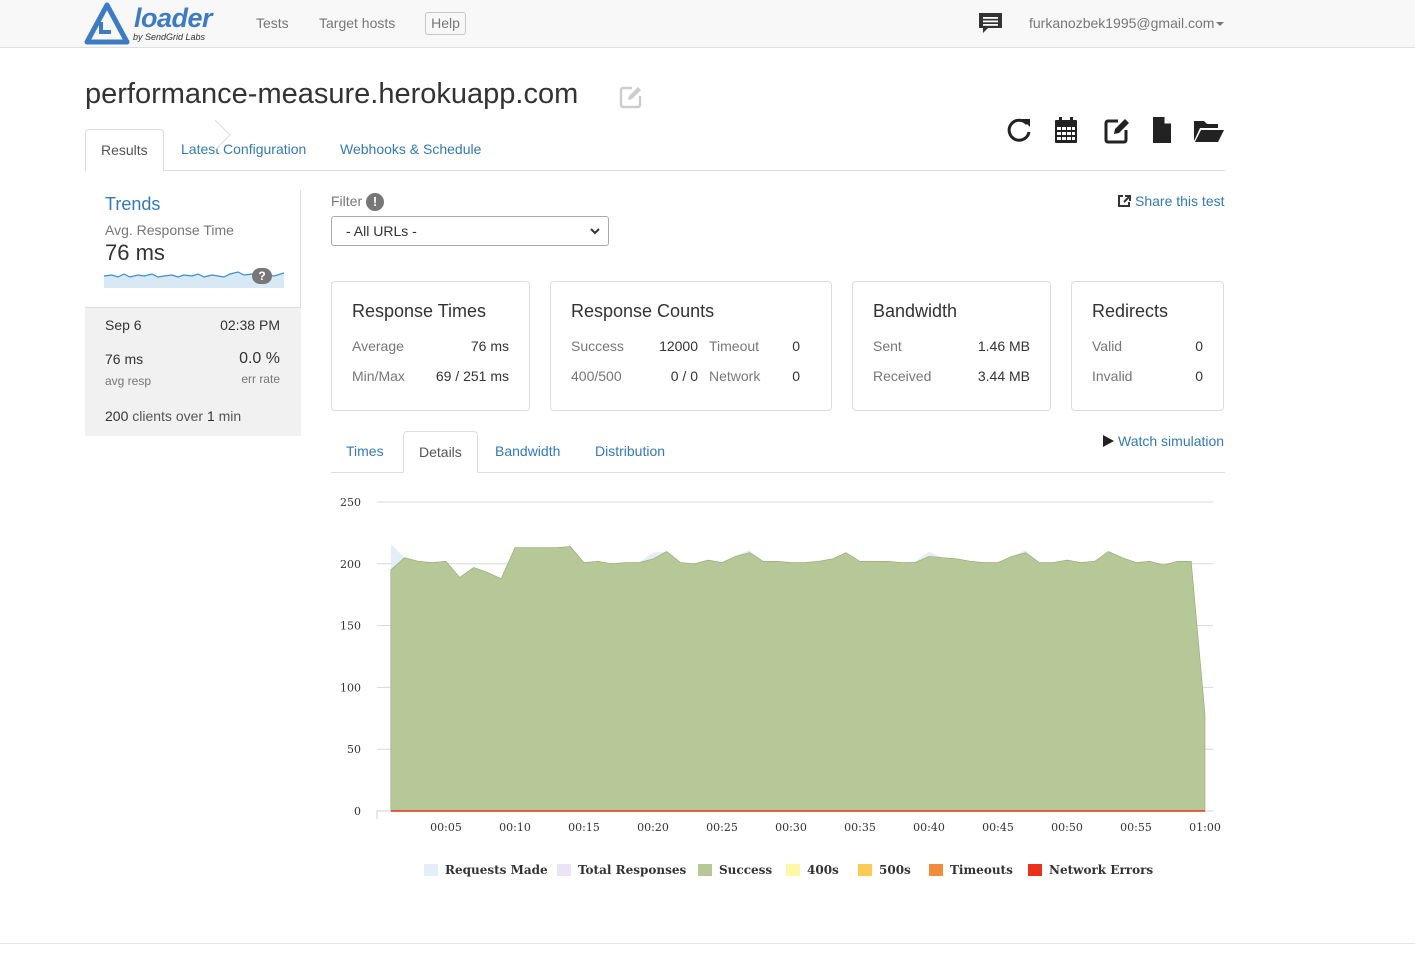 This screenshot has height=956, width=1415. I want to click on valid-label: Valid, so click(1107, 346).